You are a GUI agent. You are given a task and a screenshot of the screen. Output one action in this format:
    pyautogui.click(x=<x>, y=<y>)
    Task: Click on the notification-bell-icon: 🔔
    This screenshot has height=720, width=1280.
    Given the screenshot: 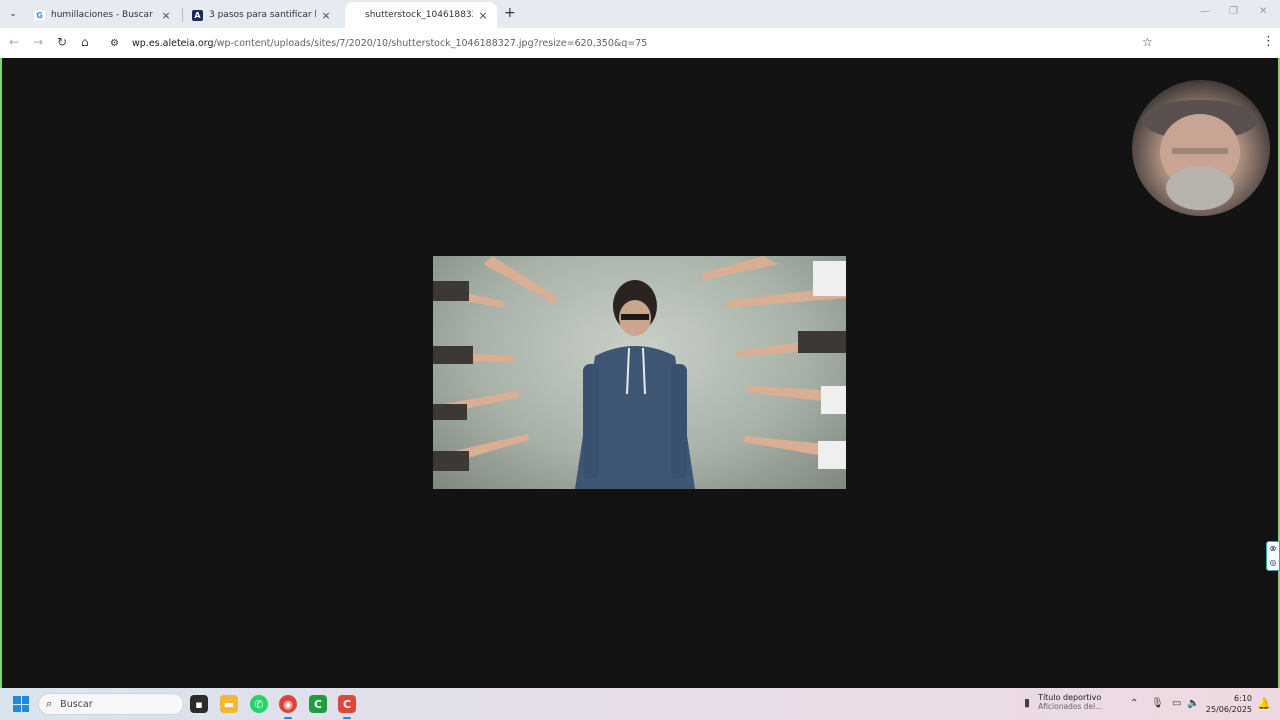 What is the action you would take?
    pyautogui.click(x=1264, y=703)
    